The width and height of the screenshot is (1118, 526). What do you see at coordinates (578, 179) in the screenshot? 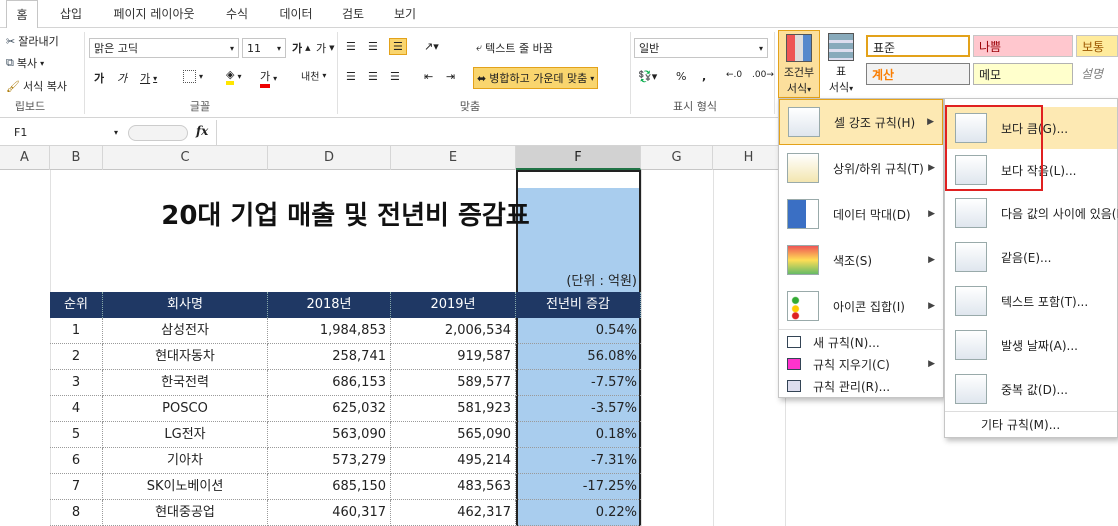
I see `active-cell-f1` at bounding box center [578, 179].